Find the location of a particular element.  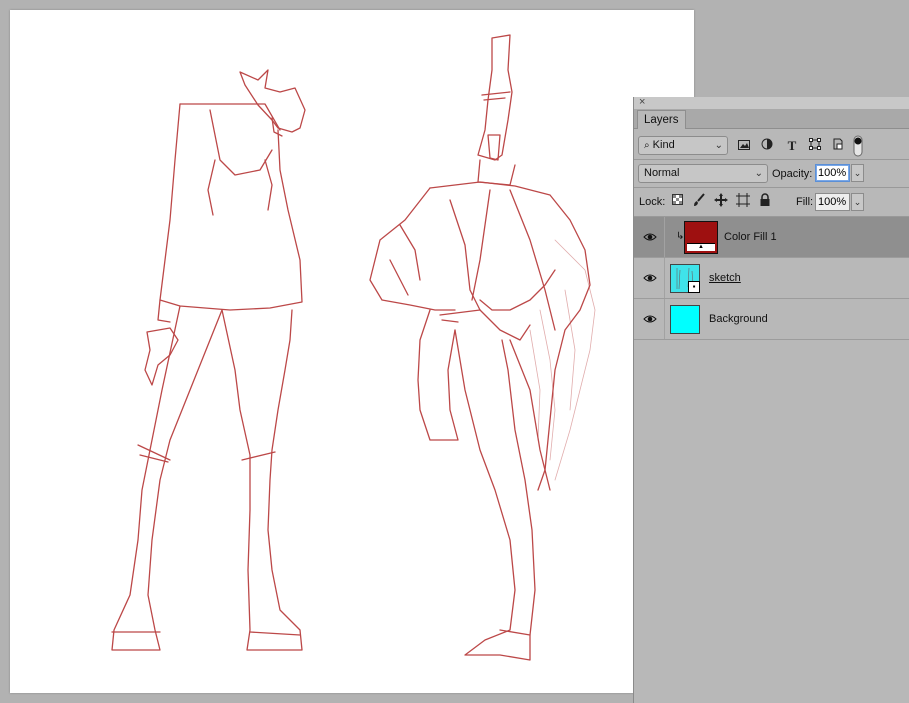

lock-paint-icon is located at coordinates (699, 201).